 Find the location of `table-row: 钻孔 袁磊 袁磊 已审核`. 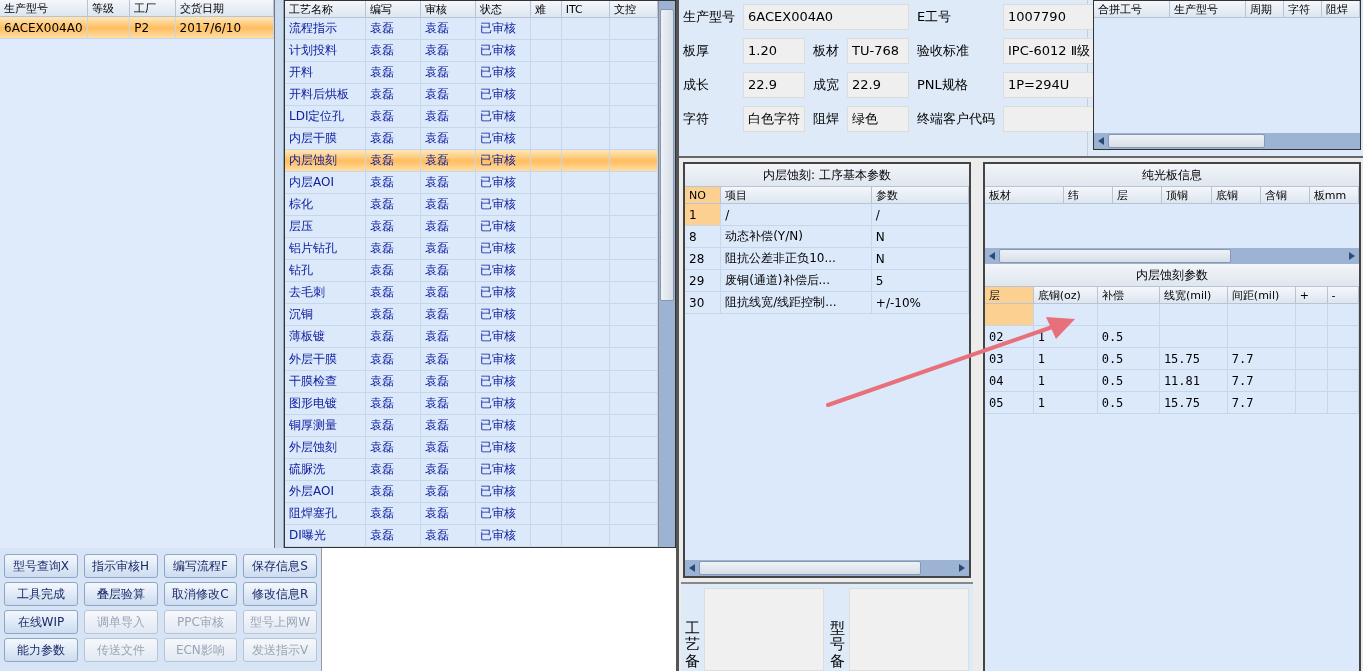

table-row: 钻孔 袁磊 袁磊 已审核 is located at coordinates (471, 270).